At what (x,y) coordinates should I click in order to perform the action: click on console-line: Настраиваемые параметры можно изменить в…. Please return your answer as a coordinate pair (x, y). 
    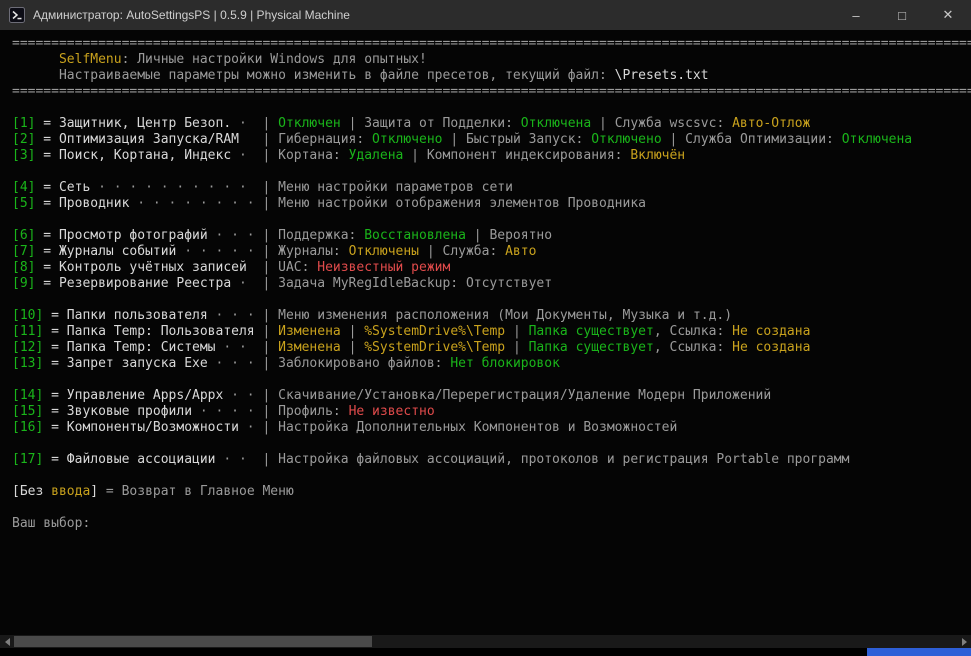
    Looking at the image, I should click on (360, 75).